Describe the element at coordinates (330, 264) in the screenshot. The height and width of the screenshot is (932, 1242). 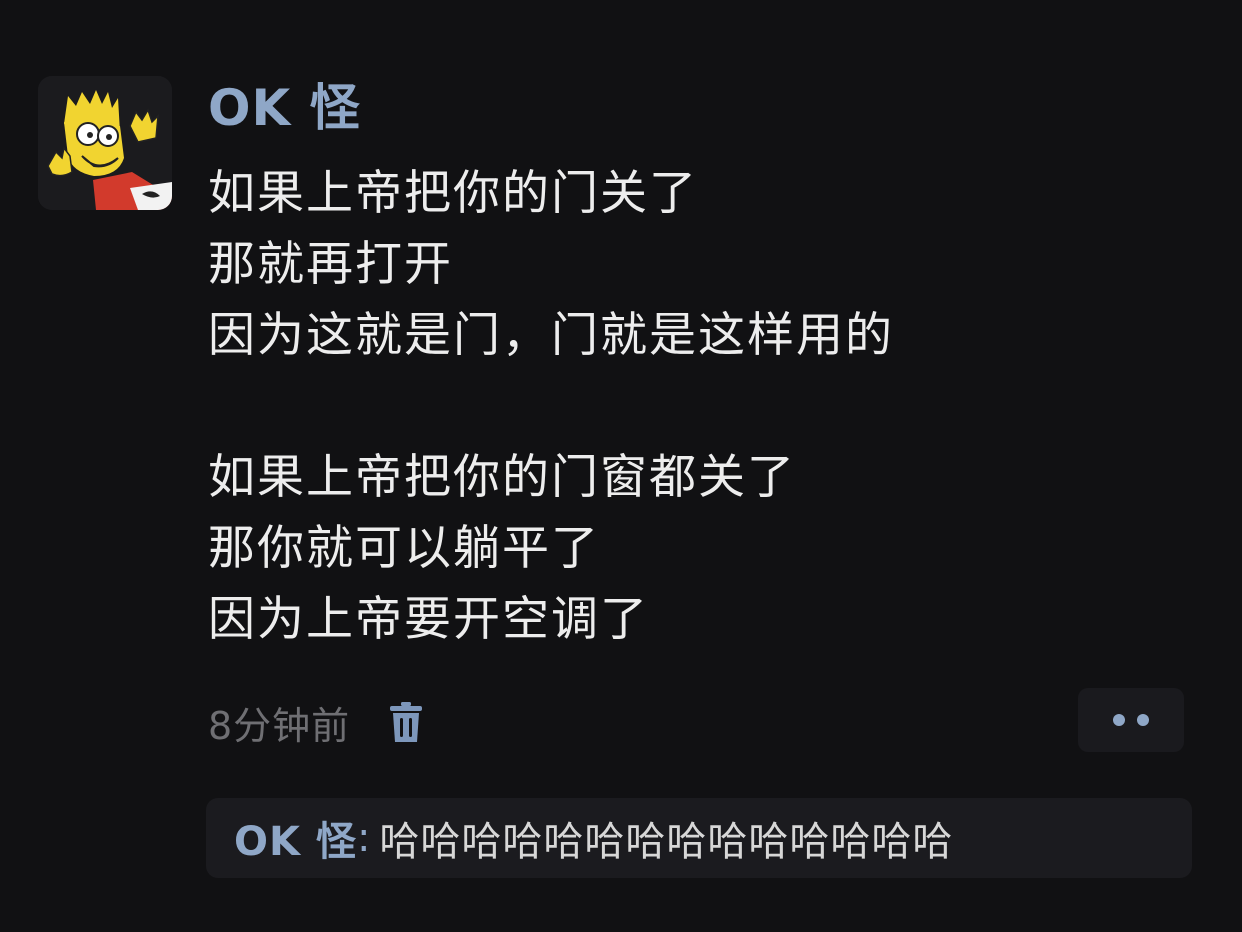
I see `post-line: 那就再打开` at that location.